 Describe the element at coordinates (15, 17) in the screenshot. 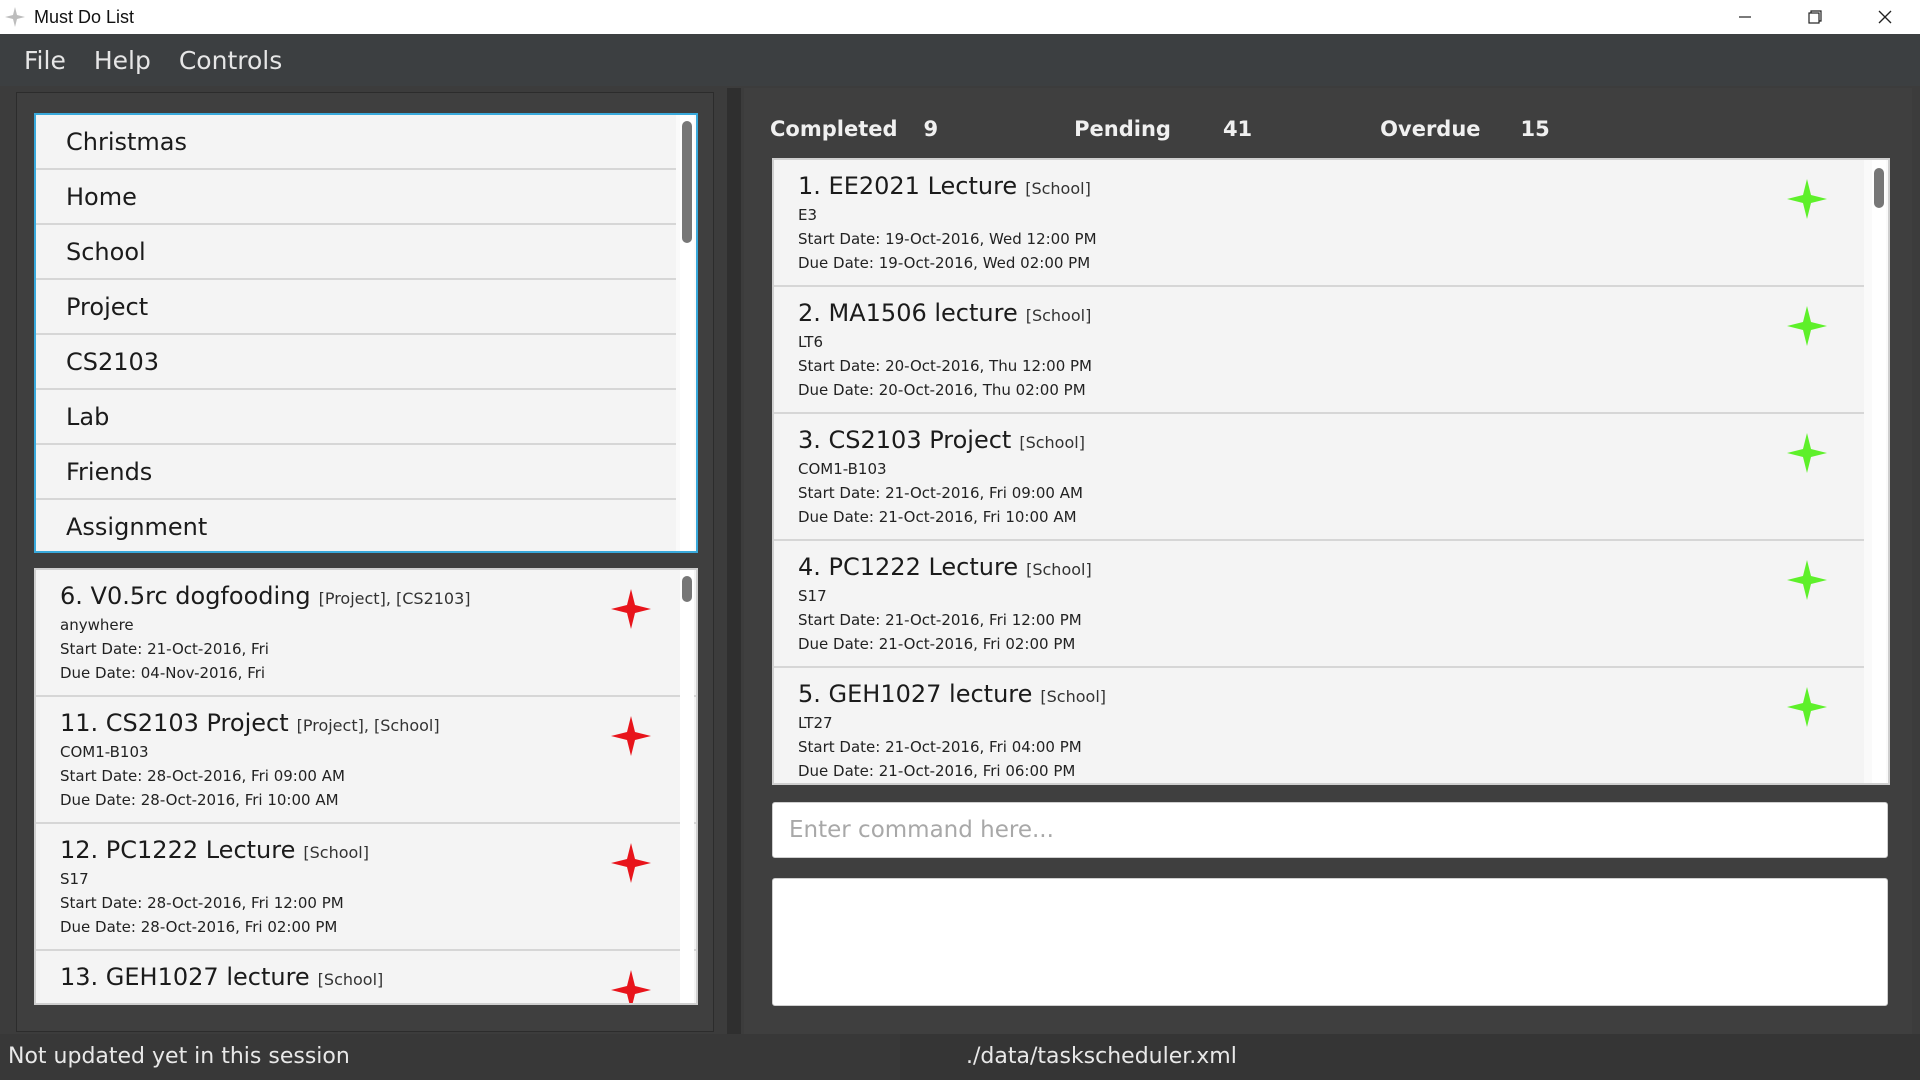

I see `star-logo-icon` at that location.